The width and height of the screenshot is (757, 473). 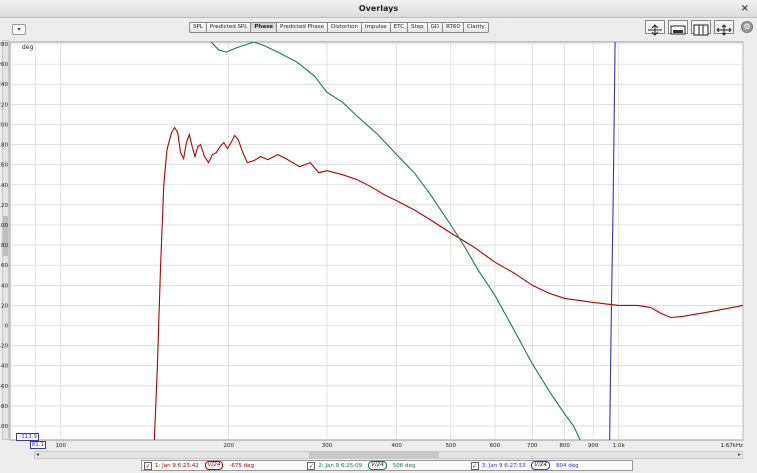 I want to click on y-tick-label: 120, so click(x=4, y=206).